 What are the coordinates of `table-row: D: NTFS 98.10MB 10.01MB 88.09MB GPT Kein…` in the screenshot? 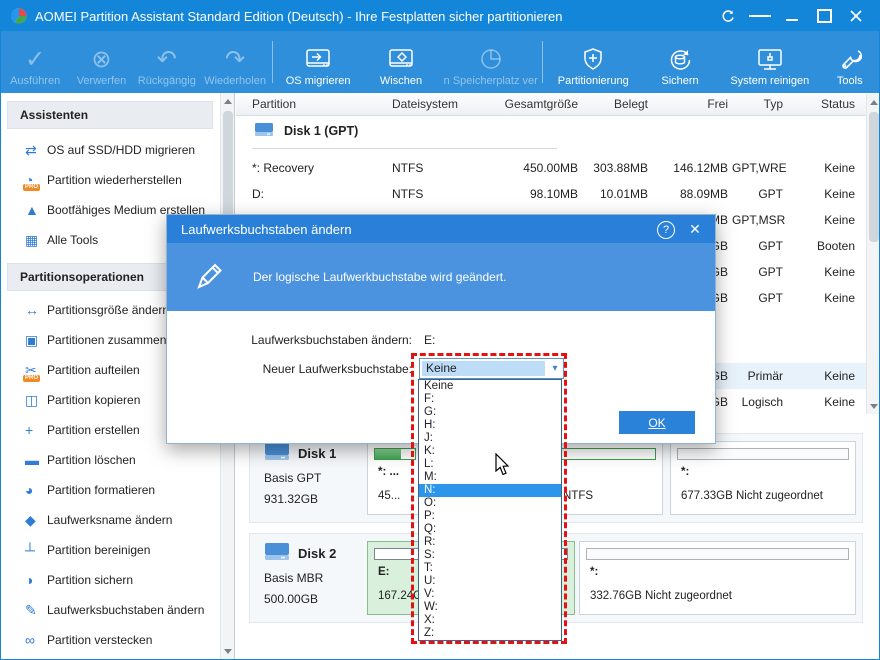 It's located at (557, 194).